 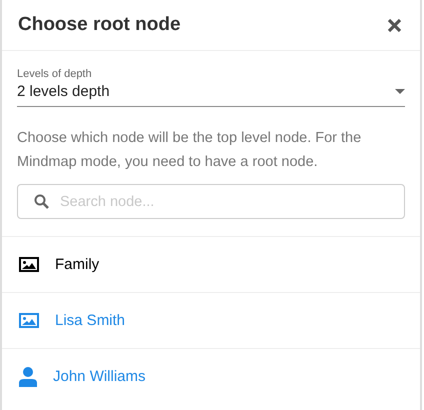 I want to click on description-text: Choose which node will be the top level node. For the Mindmap mode, you need to have a root node., so click(x=189, y=150).